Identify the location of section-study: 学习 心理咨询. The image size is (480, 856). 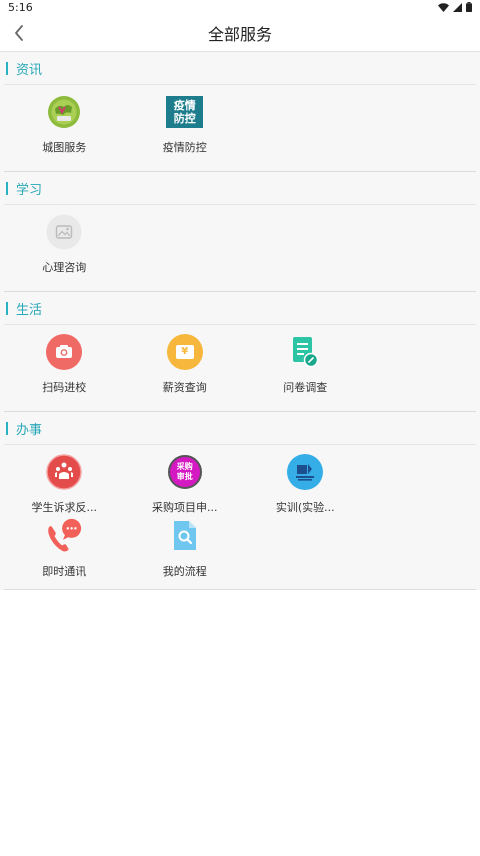
(240, 232).